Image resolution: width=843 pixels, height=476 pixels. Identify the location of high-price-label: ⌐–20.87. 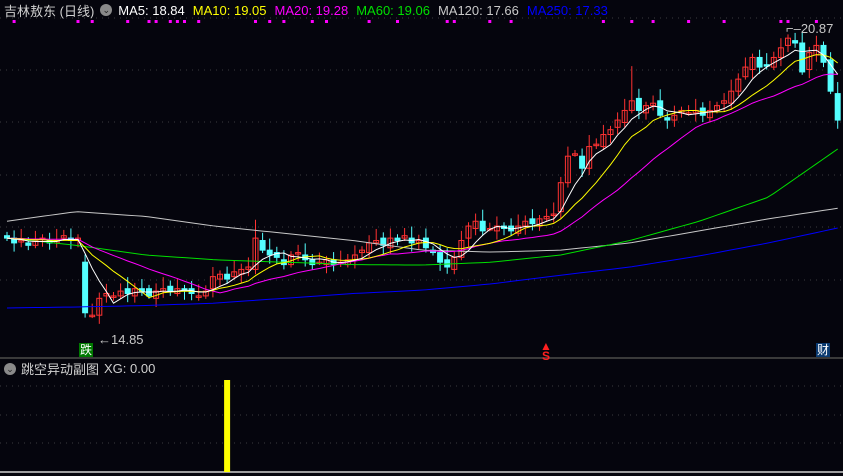
(810, 28).